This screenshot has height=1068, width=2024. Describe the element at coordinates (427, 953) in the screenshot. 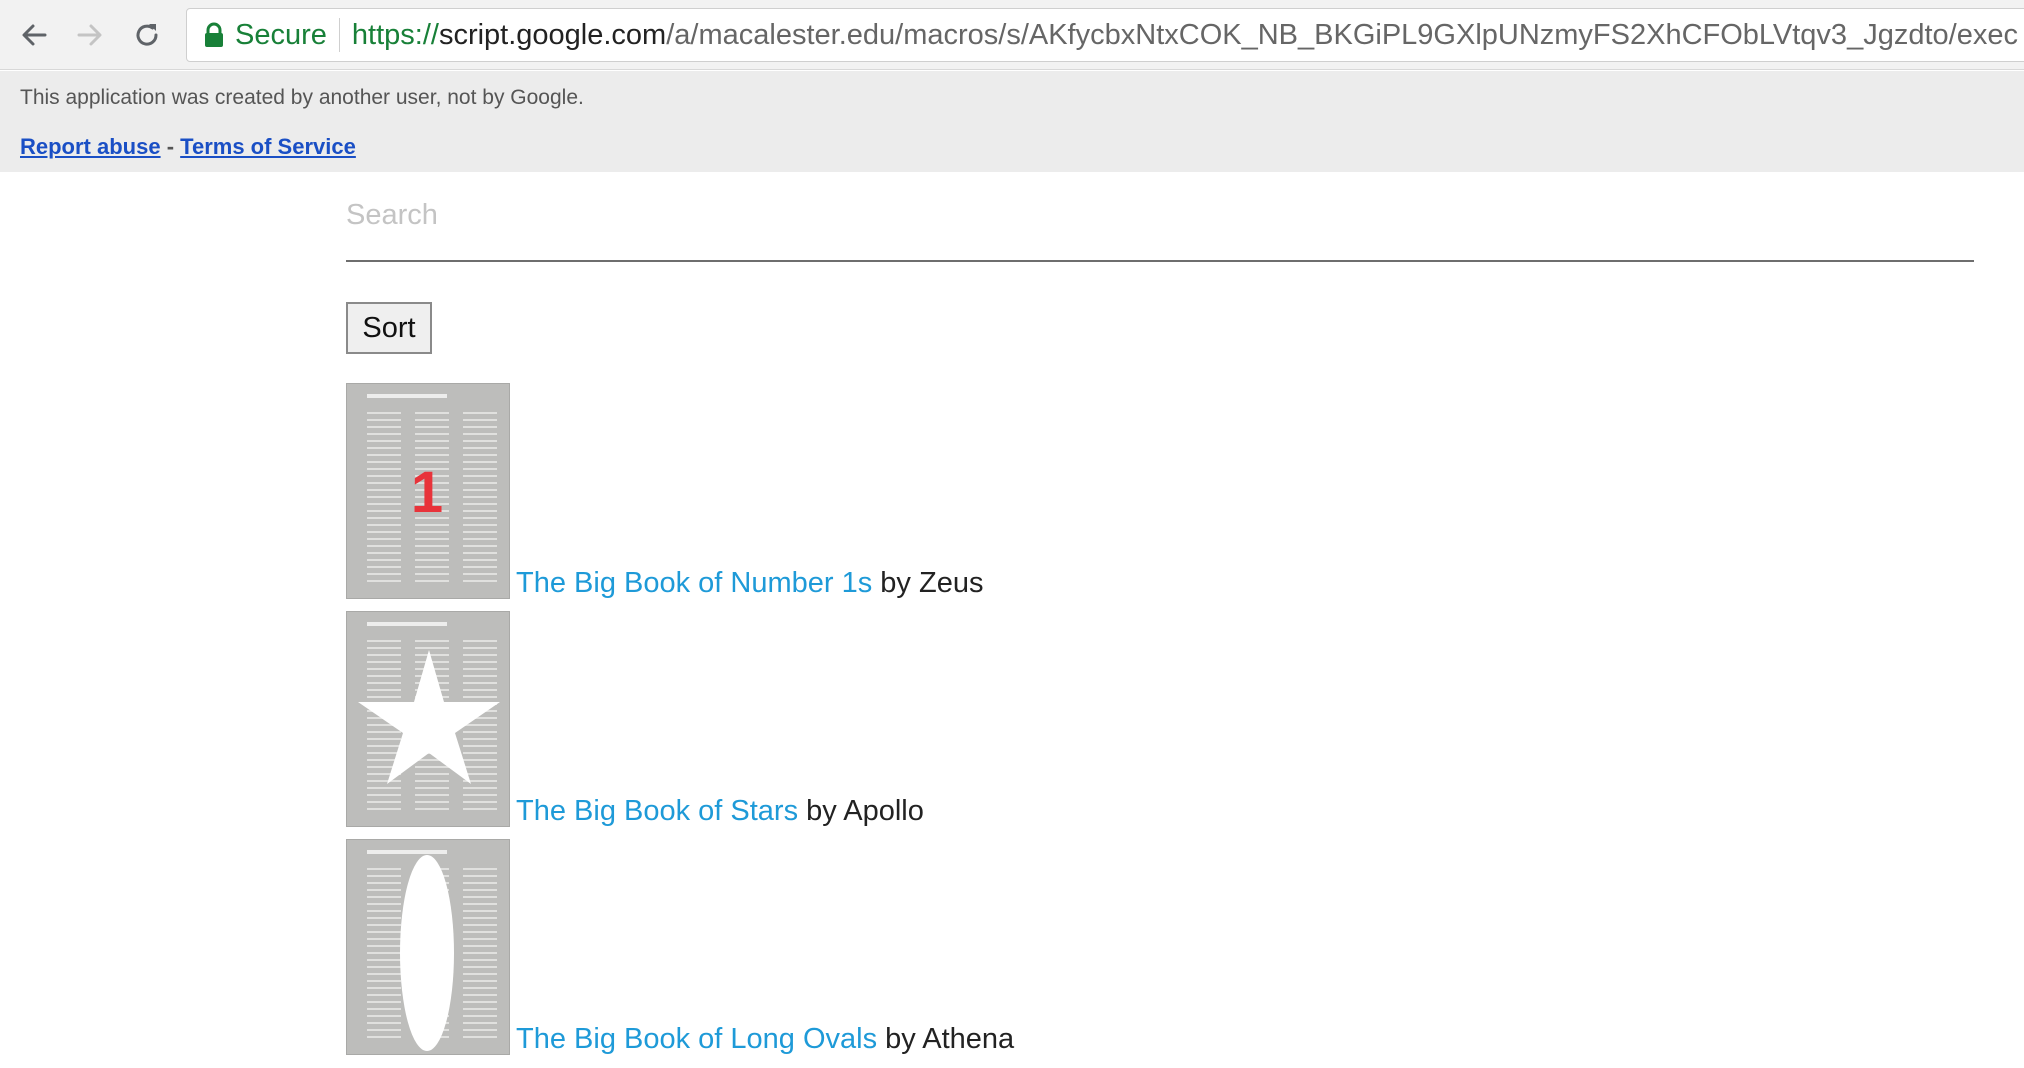

I see `long-oval-cover-art` at that location.